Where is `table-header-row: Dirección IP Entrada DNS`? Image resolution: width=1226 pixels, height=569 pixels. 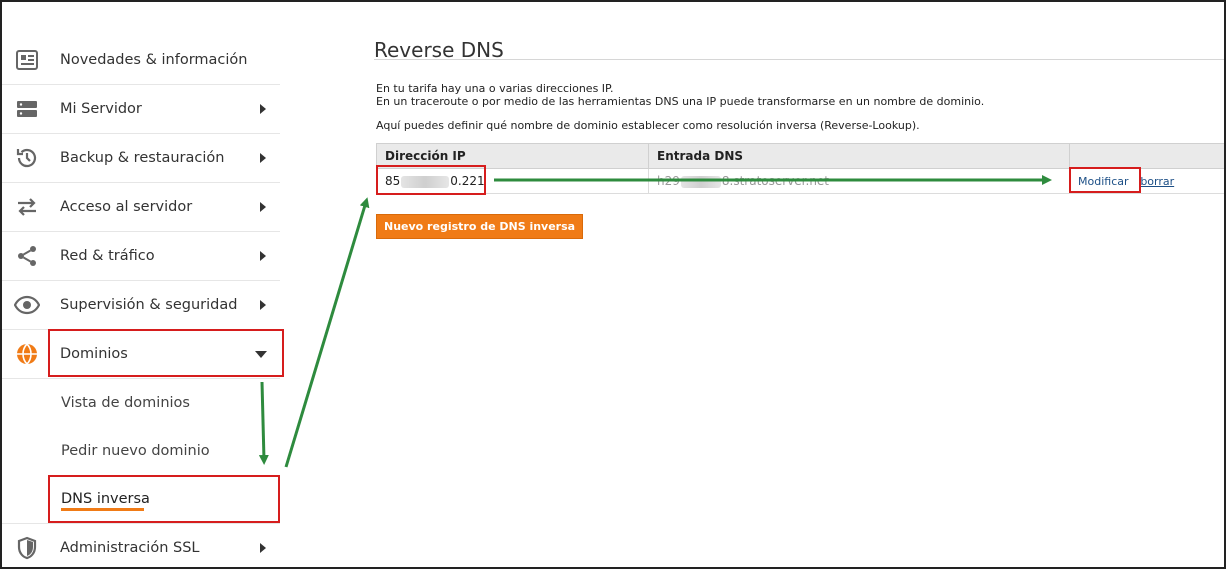 table-header-row: Dirección IP Entrada DNS is located at coordinates (800, 156).